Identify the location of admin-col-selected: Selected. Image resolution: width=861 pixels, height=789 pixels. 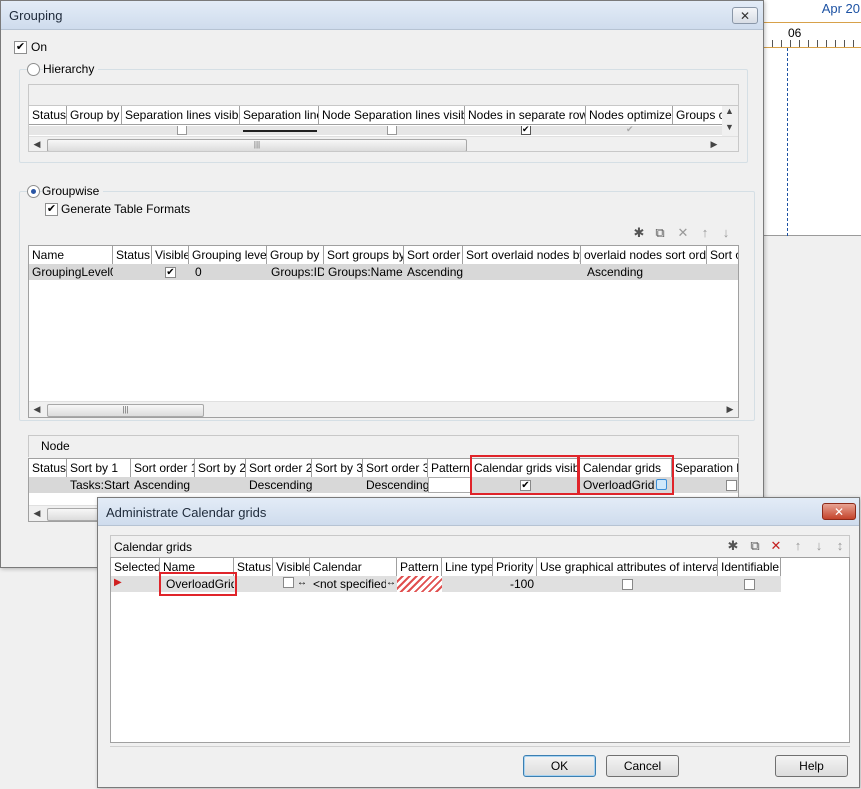
(135, 567).